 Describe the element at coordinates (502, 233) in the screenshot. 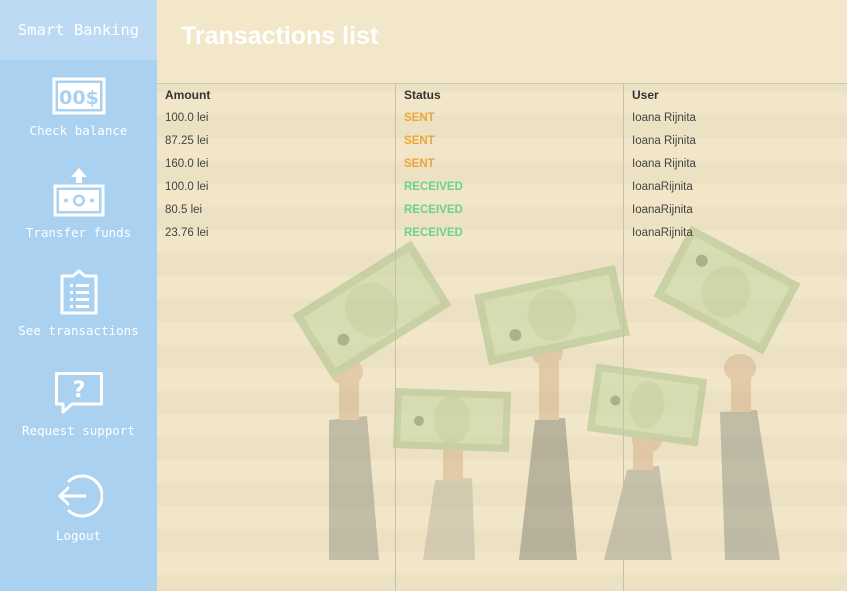

I see `table-row: 23.76 lei RECEIVED IoanaRijnita` at that location.